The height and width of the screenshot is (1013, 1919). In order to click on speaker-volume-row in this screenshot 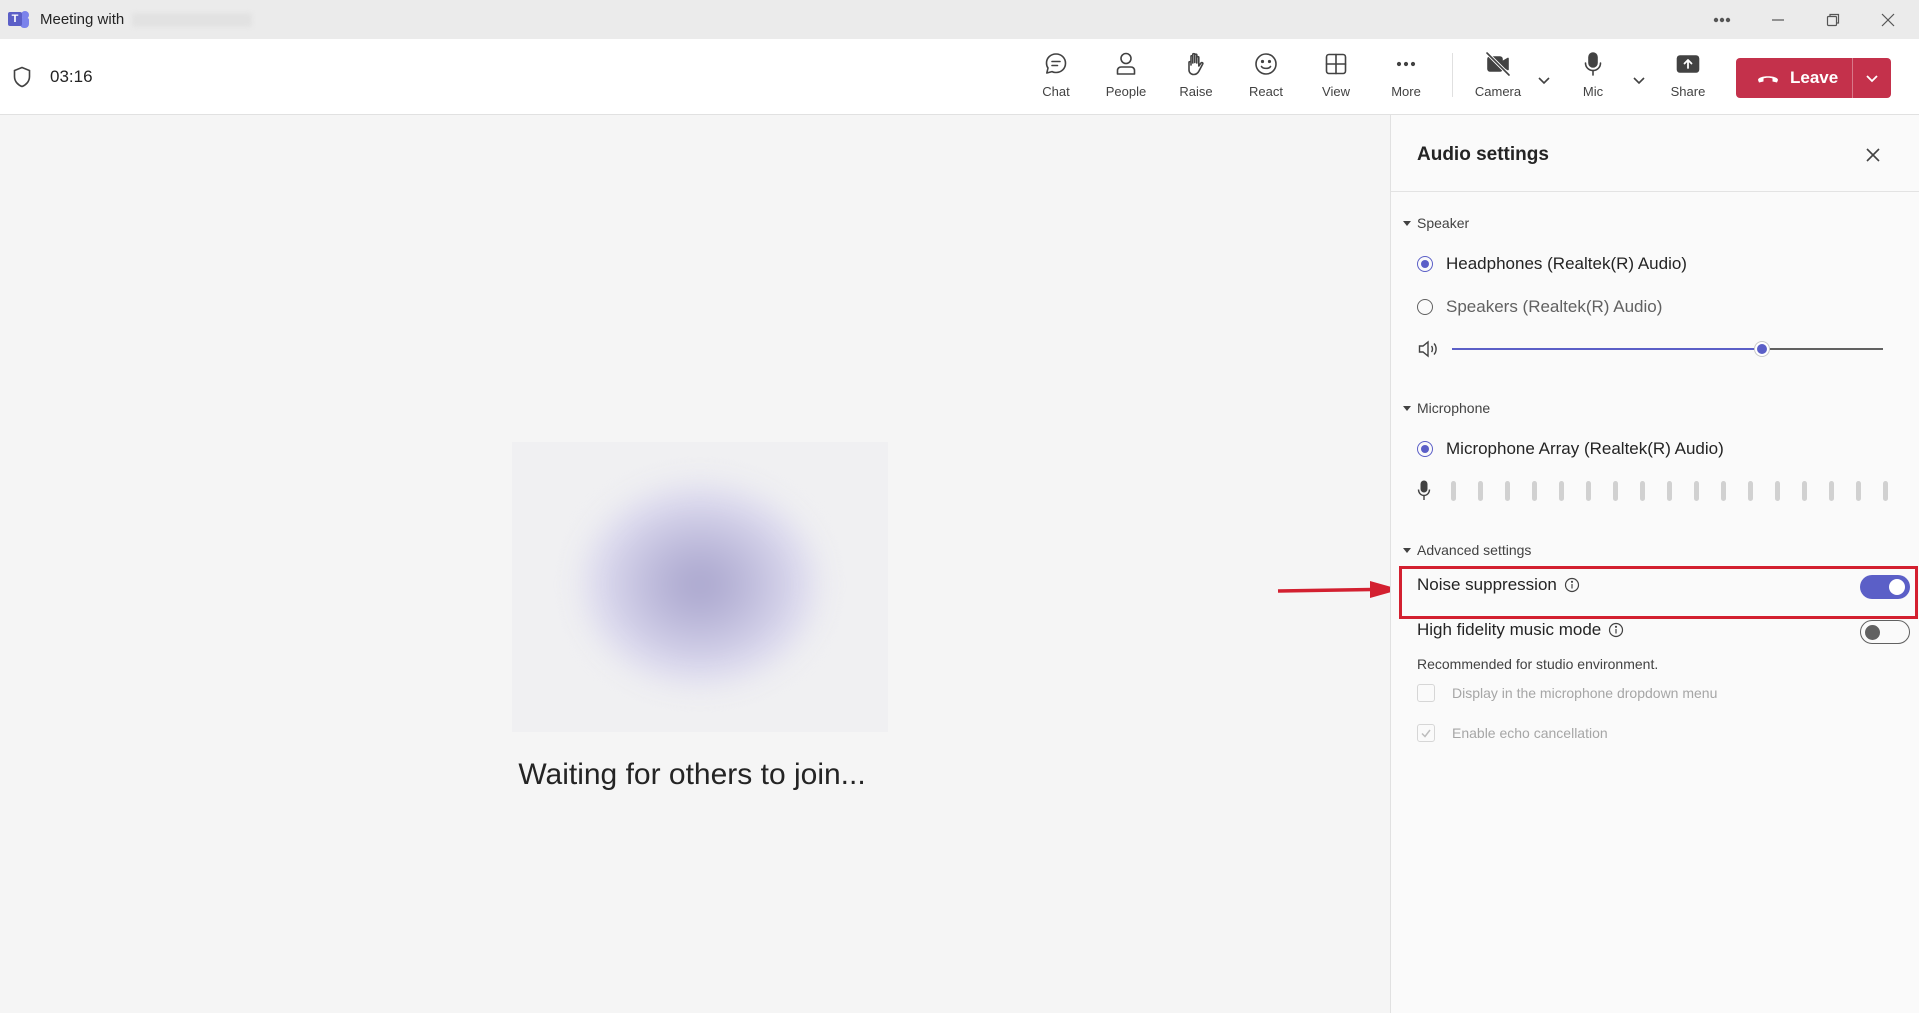, I will do `click(1652, 349)`.